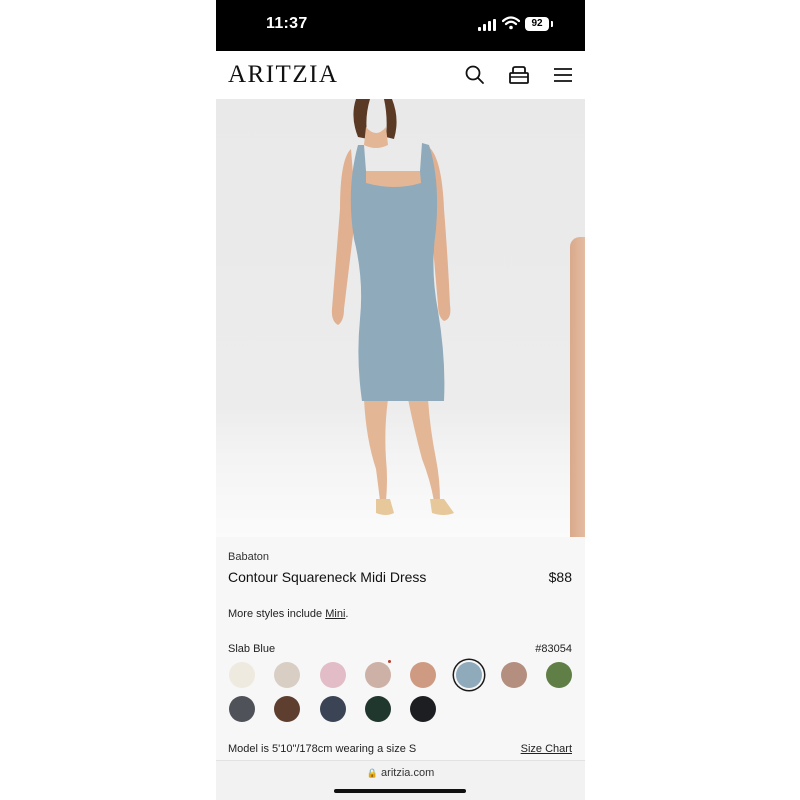 The width and height of the screenshot is (800, 800). Describe the element at coordinates (563, 75) in the screenshot. I see `menu-icon` at that location.